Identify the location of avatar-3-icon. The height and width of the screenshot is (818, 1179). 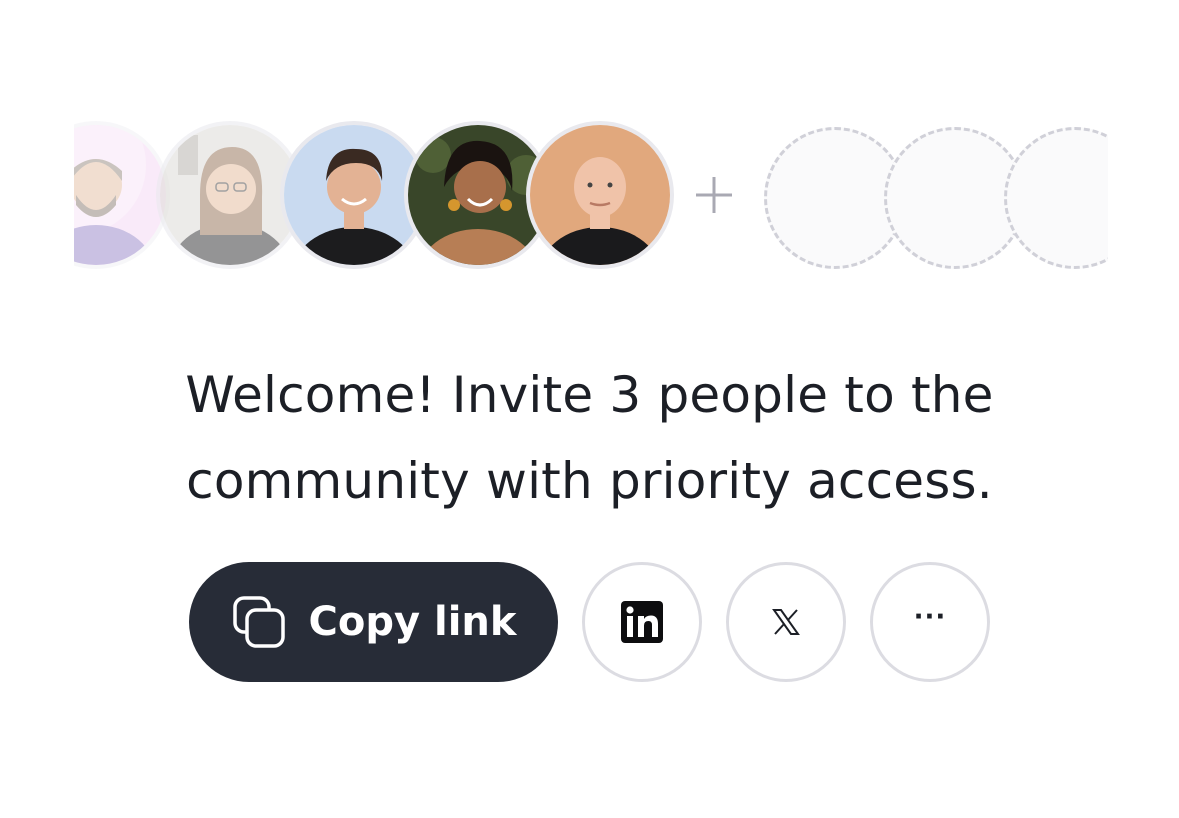
(354, 195).